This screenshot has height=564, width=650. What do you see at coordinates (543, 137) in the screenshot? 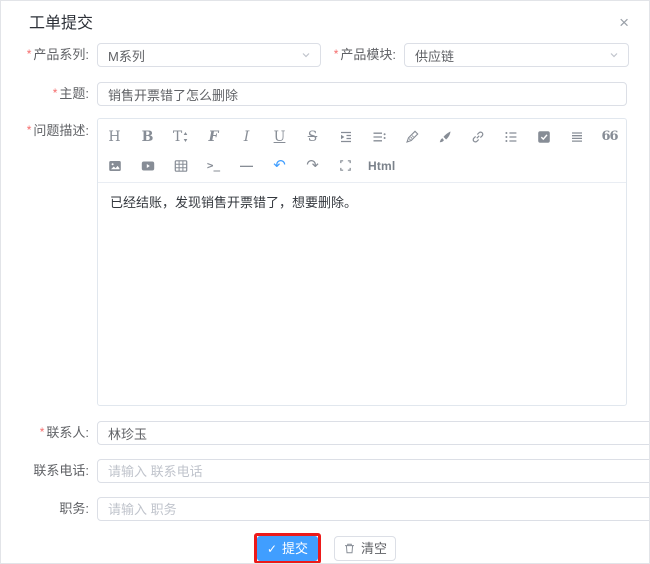
I see `todo-list-icon` at bounding box center [543, 137].